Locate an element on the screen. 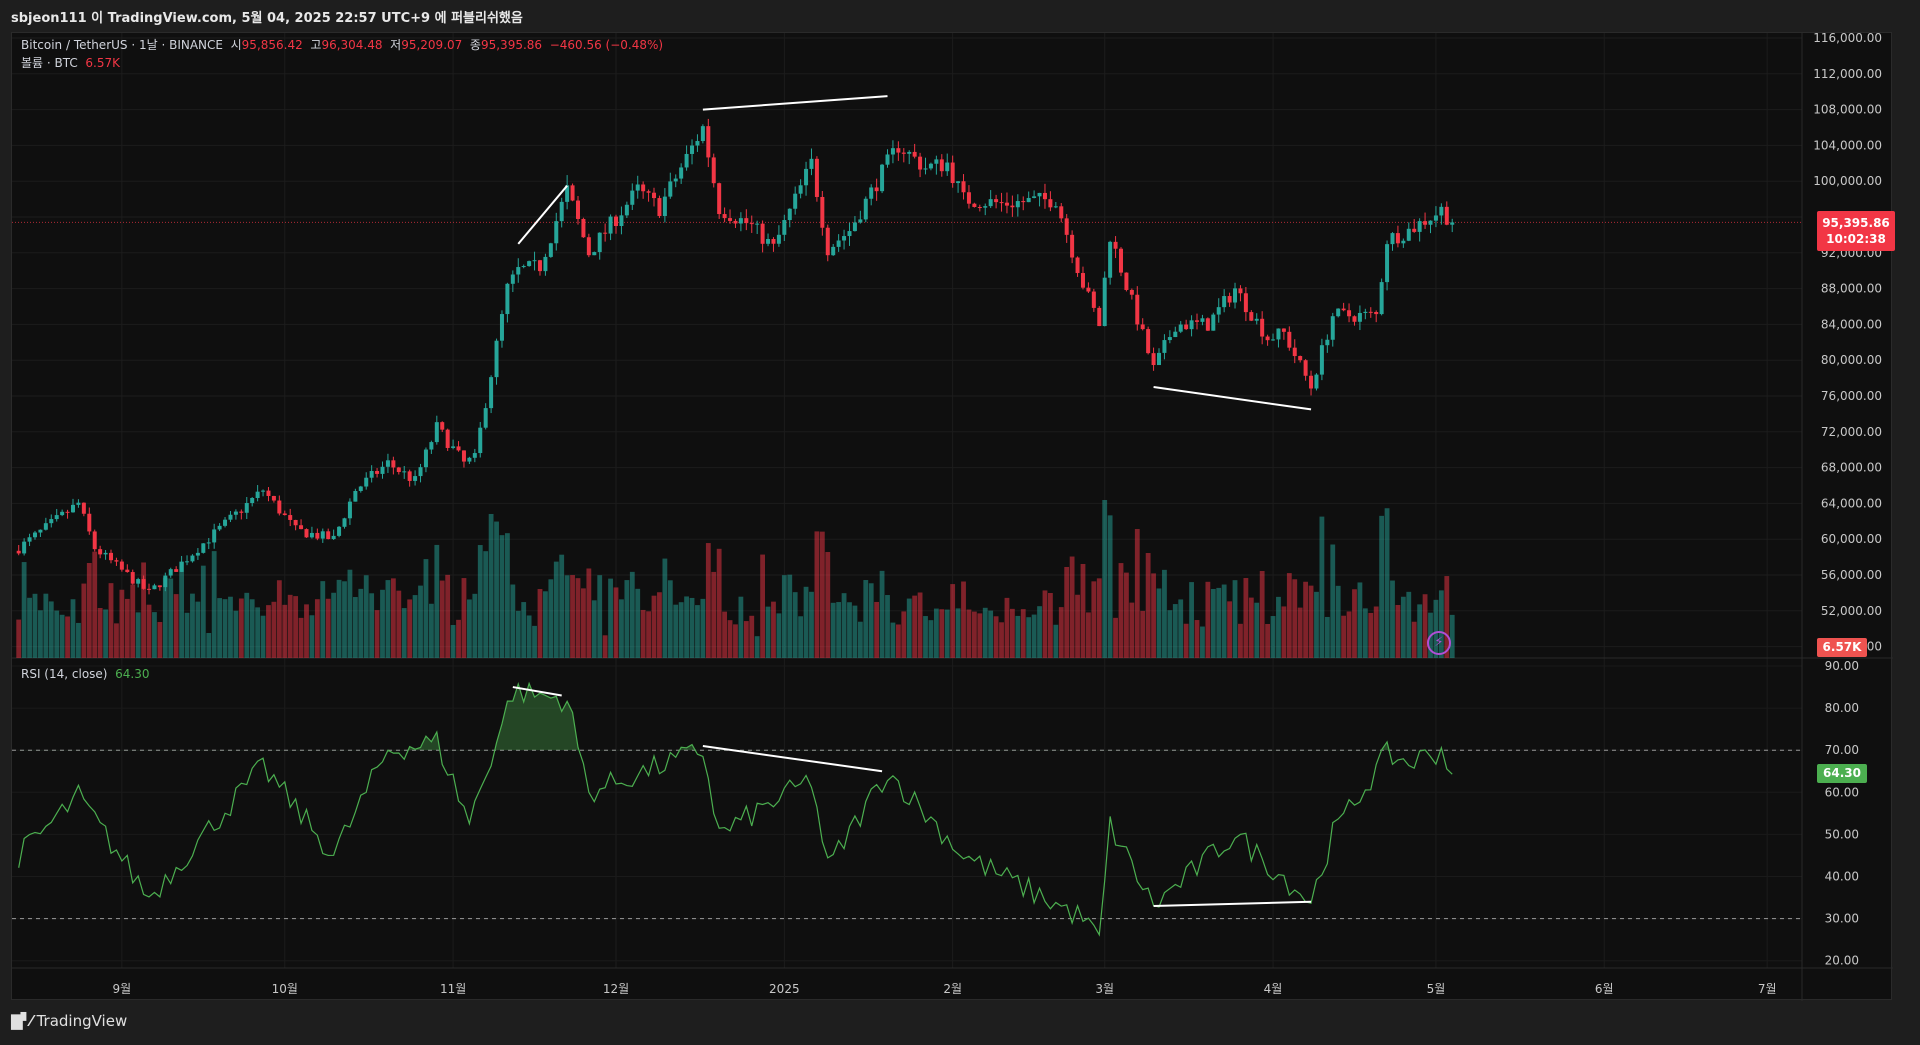 The width and height of the screenshot is (1920, 1045). price-trendline is located at coordinates (1232, 398).